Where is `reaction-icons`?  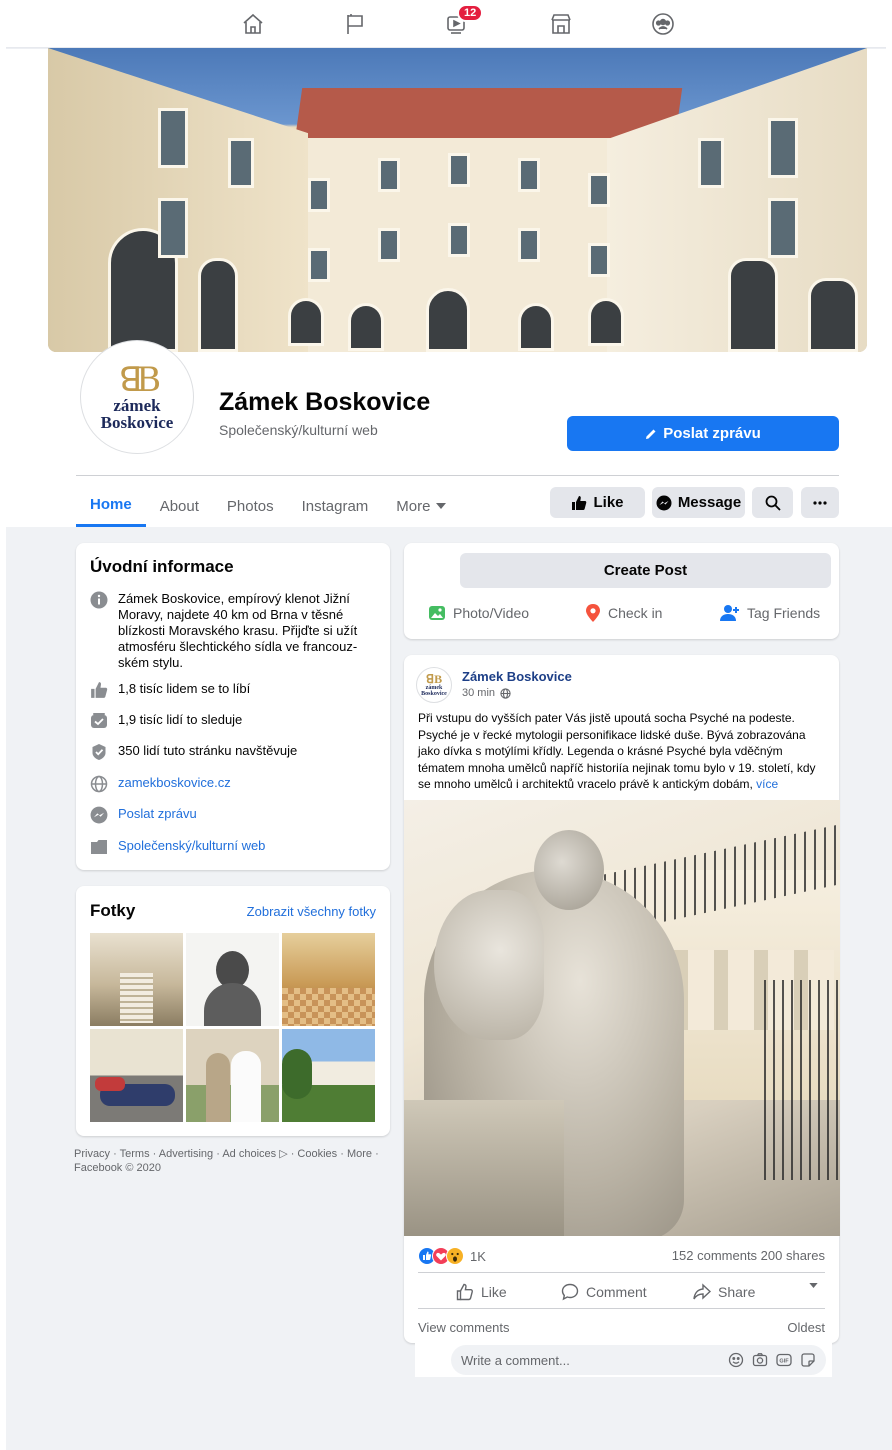 reaction-icons is located at coordinates (441, 1256).